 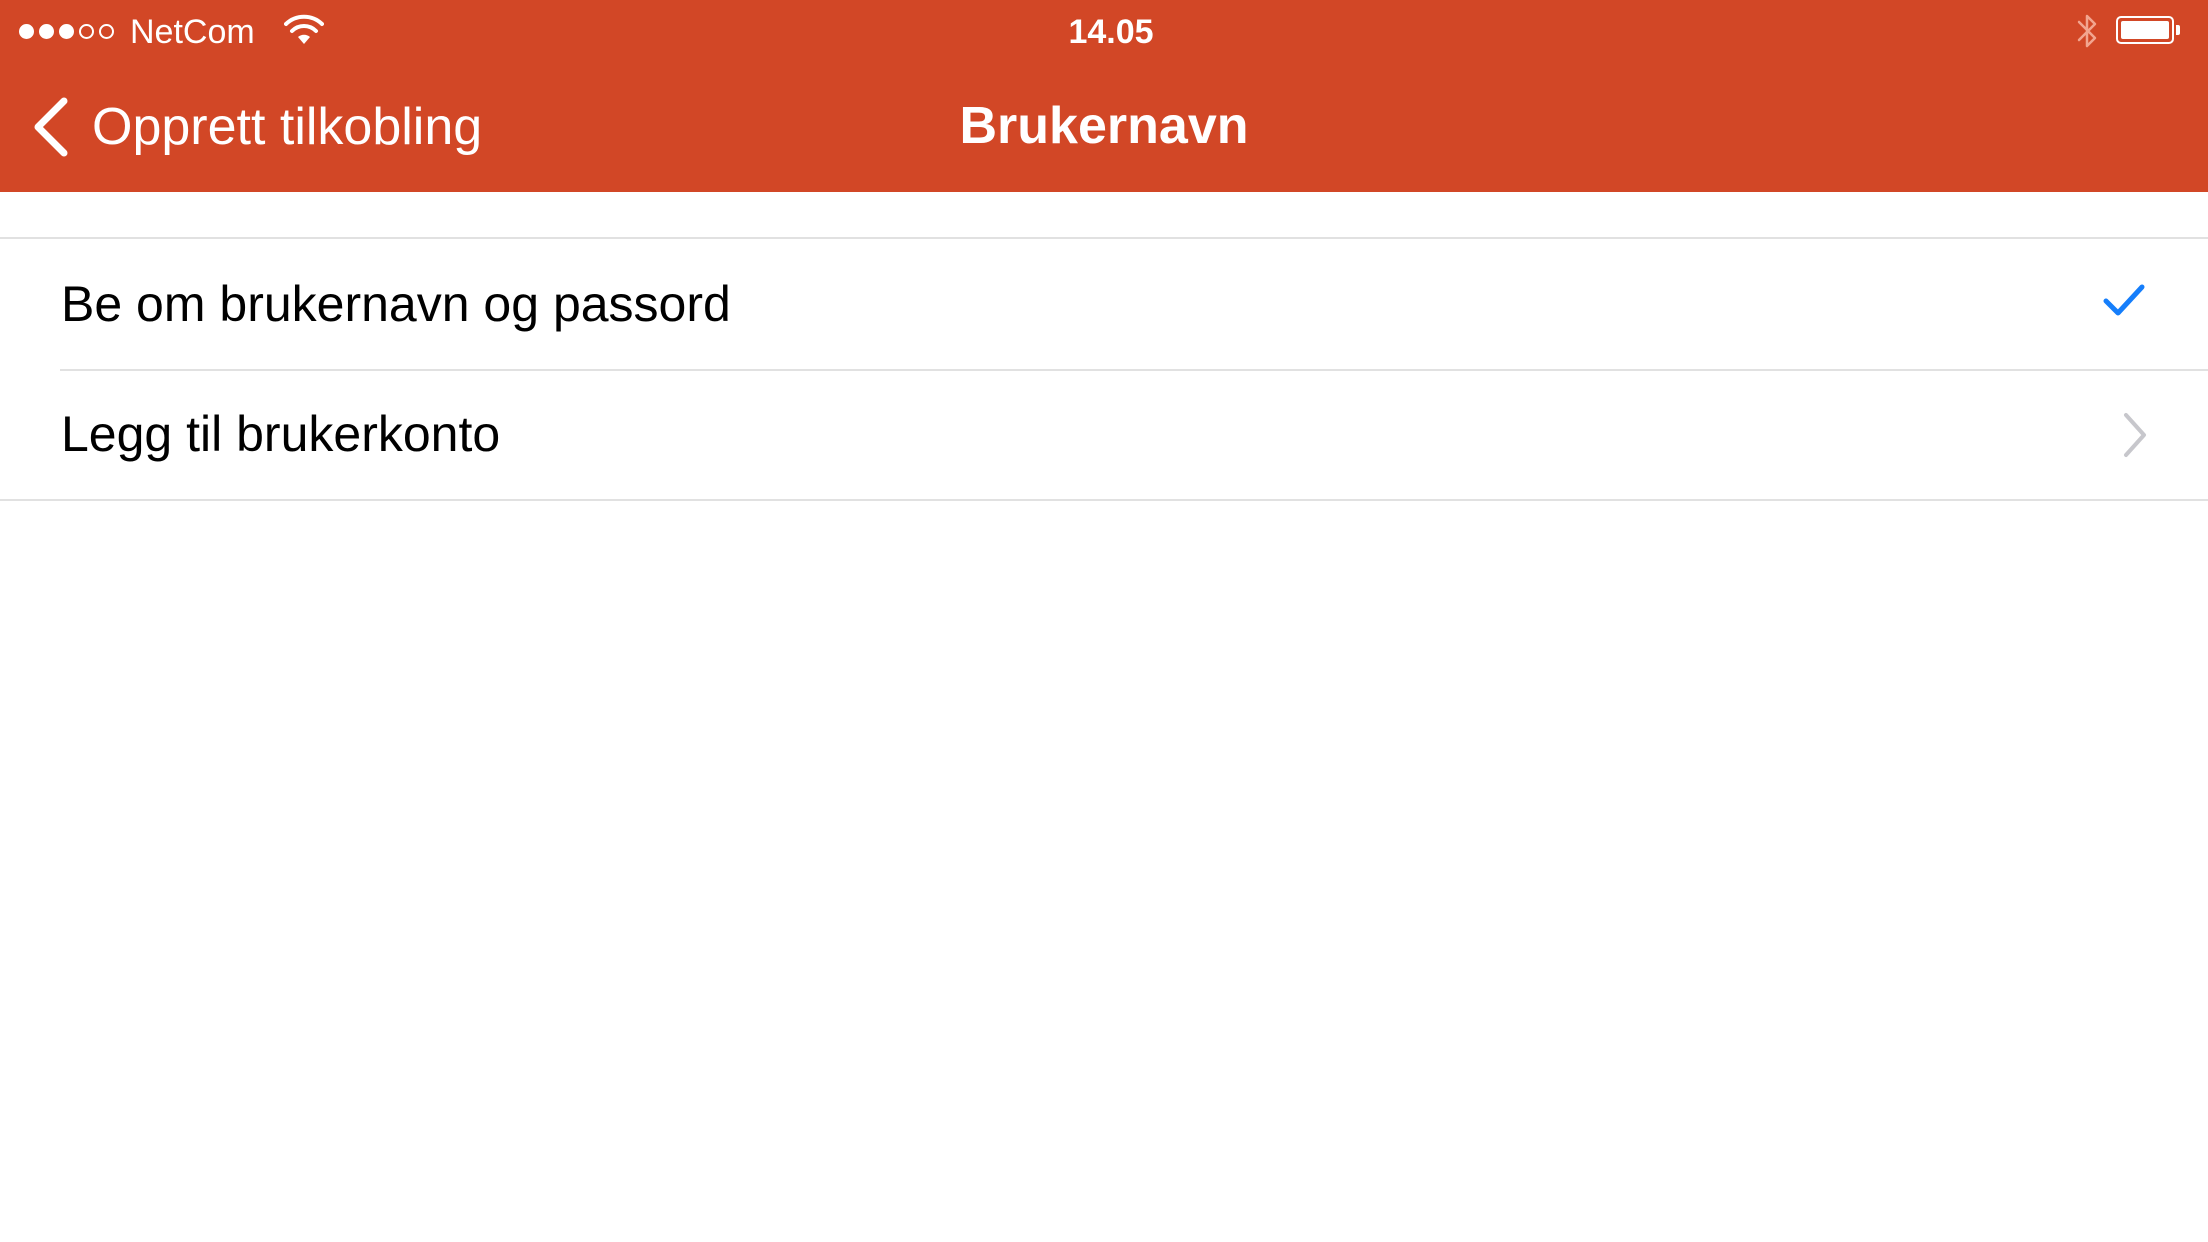 What do you see at coordinates (2178, 30) in the screenshot?
I see `battery-tip` at bounding box center [2178, 30].